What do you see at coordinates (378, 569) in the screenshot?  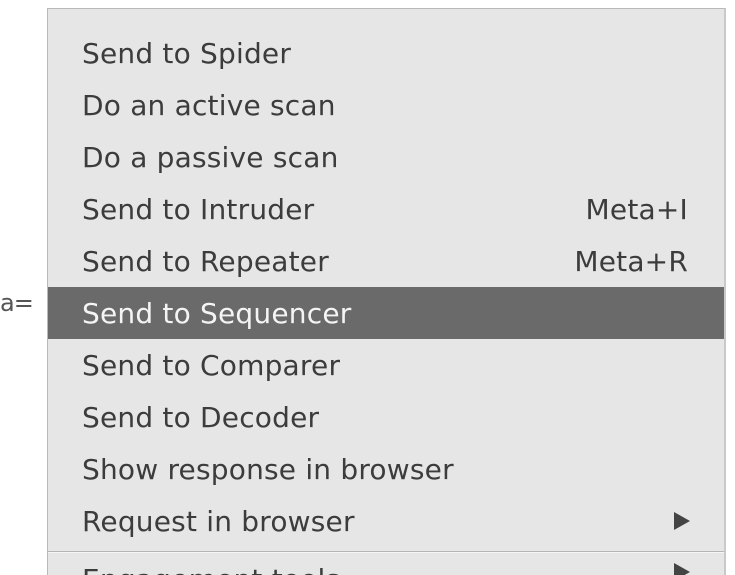 I see `menu-item-label: Engagement tools` at bounding box center [378, 569].